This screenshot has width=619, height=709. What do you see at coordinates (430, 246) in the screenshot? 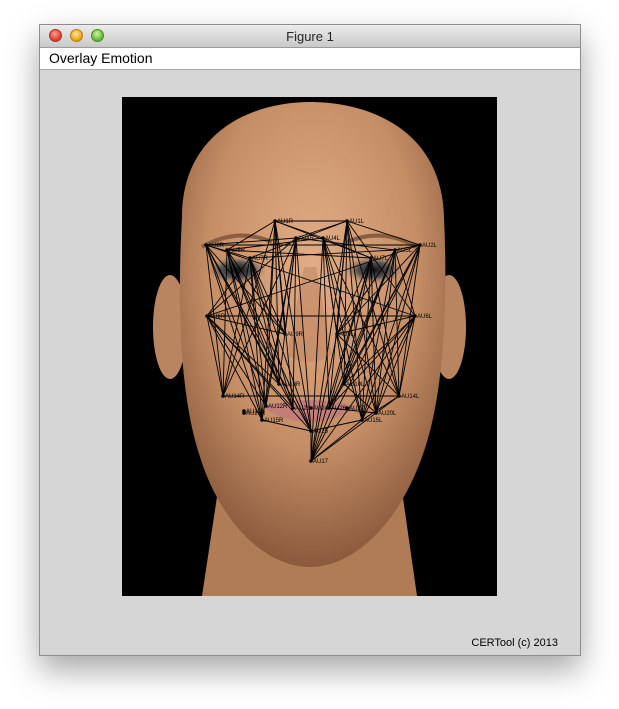
I see `au-label-au2l: AU2L` at bounding box center [430, 246].